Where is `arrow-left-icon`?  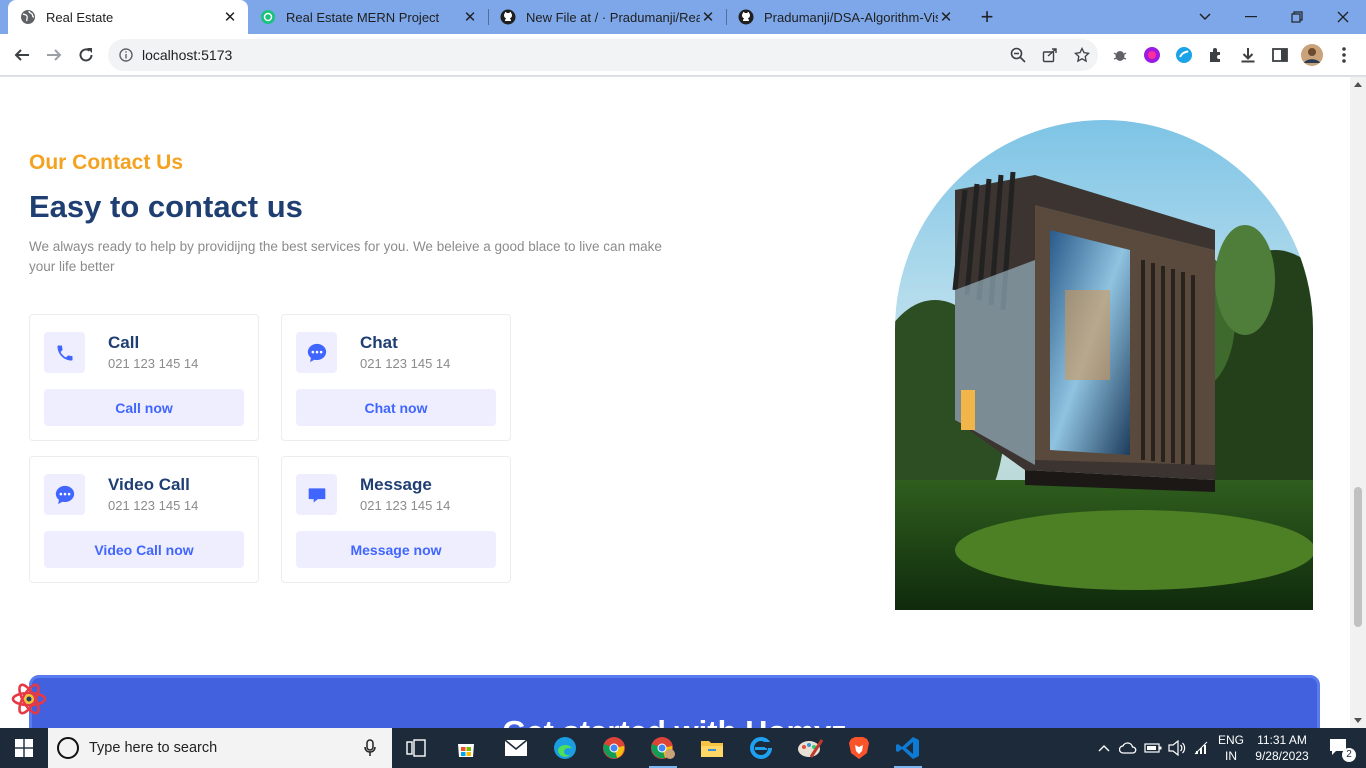 arrow-left-icon is located at coordinates (21, 55).